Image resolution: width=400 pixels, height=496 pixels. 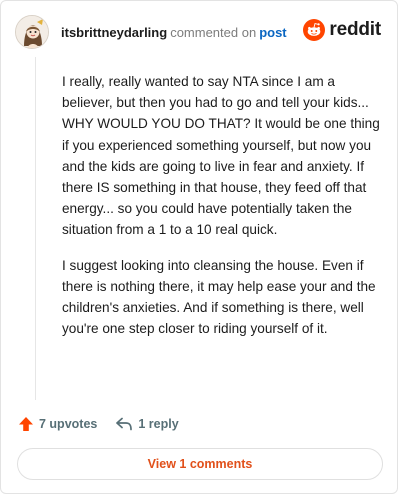 I want to click on comment-meta: itsbrittneydarling commented on post, so click(x=174, y=32).